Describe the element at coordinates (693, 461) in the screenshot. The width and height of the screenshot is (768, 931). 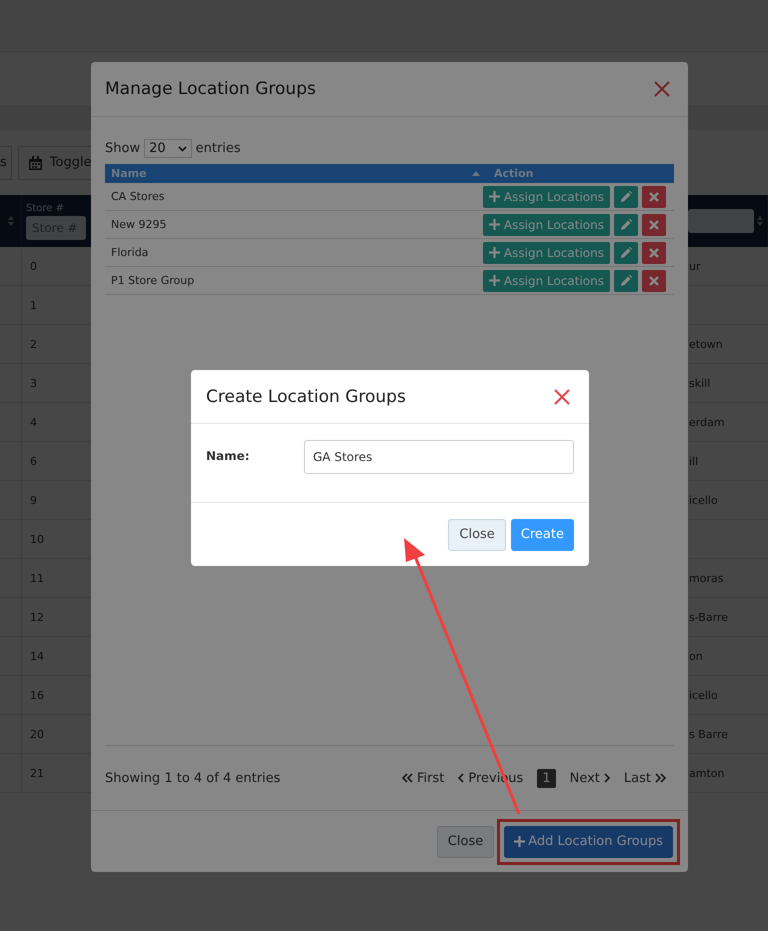
I see `table-cell: ill` at that location.